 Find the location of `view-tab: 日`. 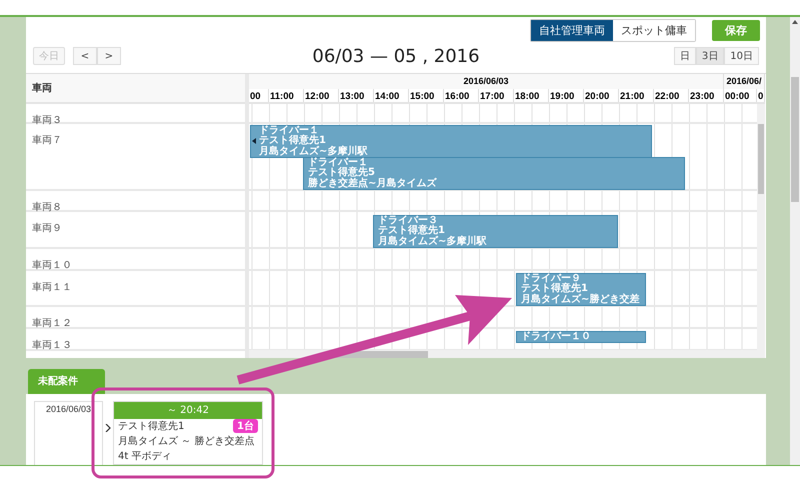

view-tab: 日 is located at coordinates (685, 56).